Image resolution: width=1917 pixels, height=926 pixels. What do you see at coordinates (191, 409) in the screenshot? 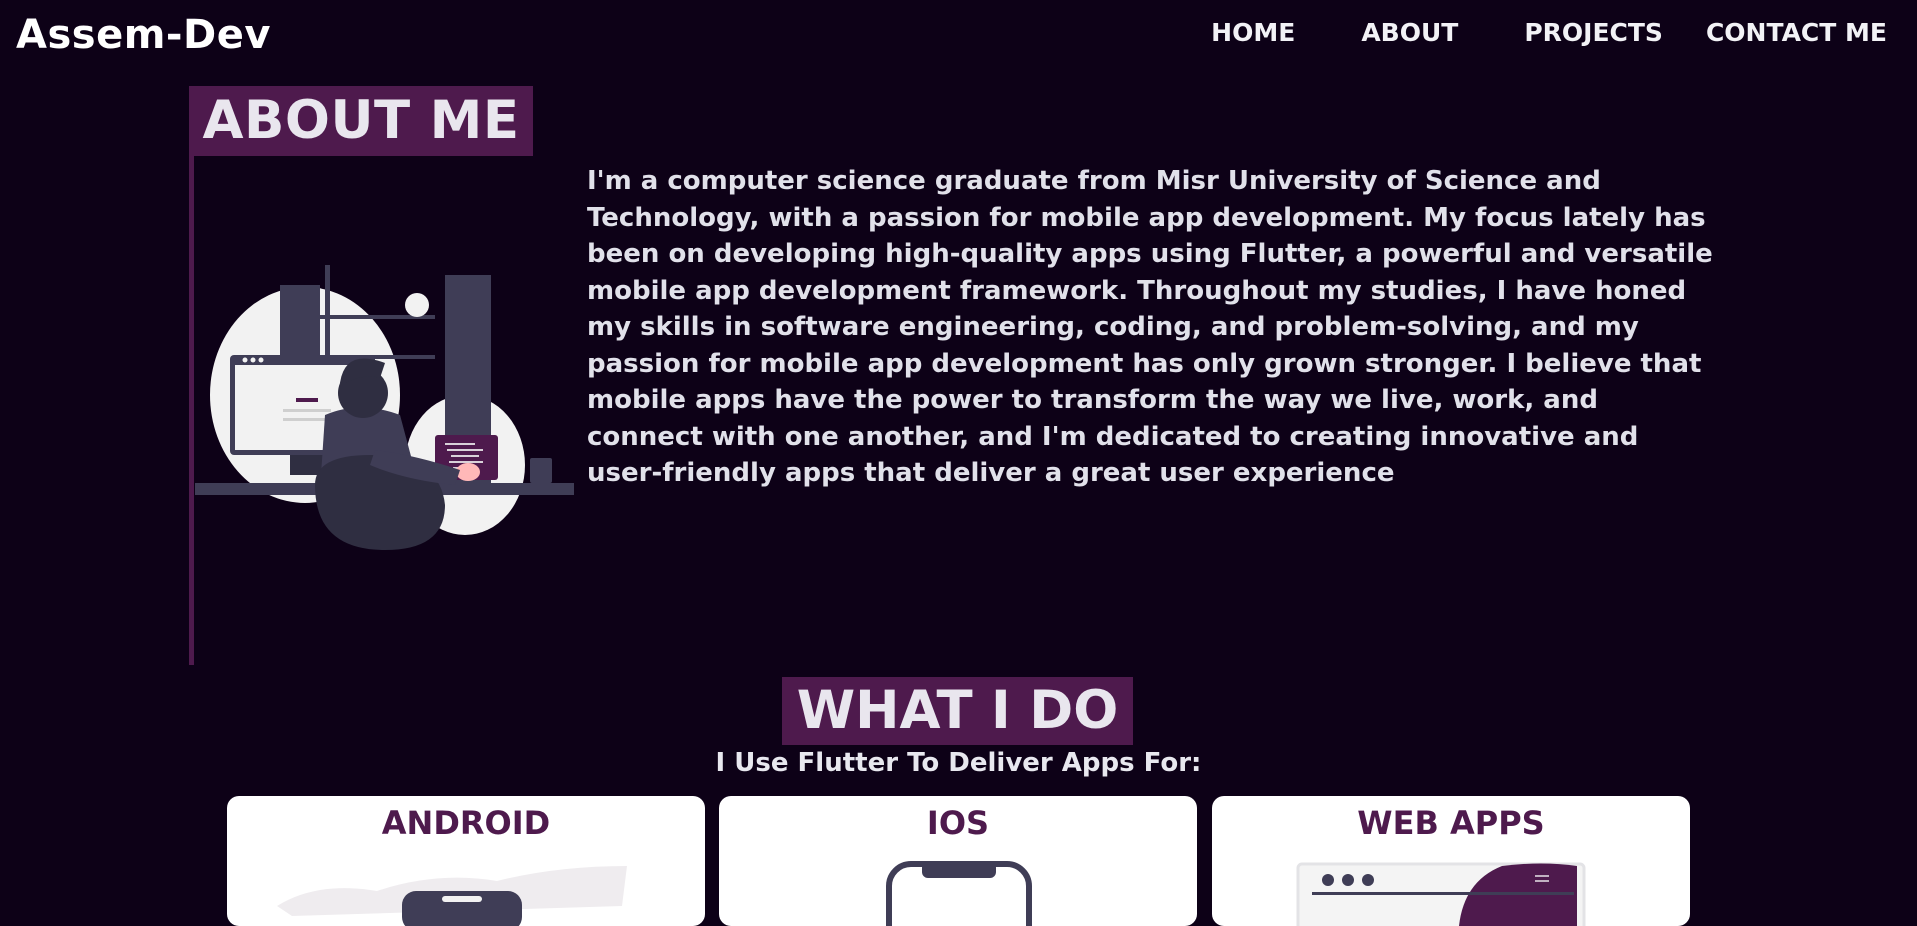
I see `about-divider` at bounding box center [191, 409].